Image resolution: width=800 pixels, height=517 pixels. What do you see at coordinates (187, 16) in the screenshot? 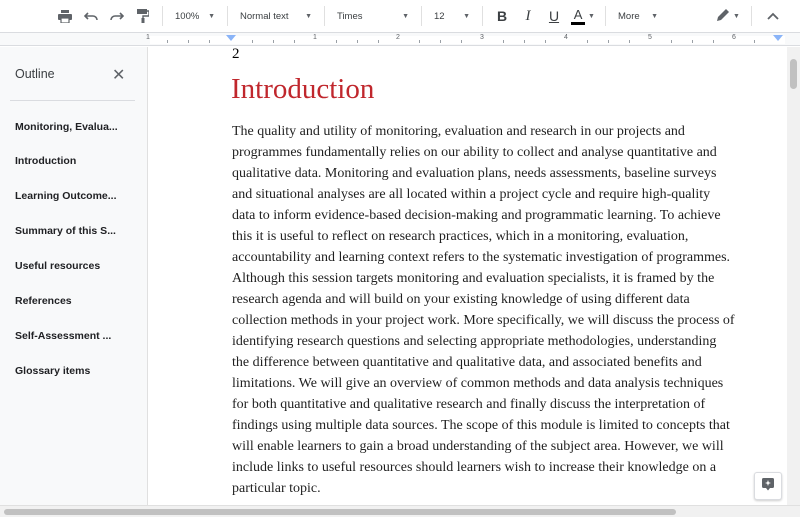
I see `zoom-value: 100%` at bounding box center [187, 16].